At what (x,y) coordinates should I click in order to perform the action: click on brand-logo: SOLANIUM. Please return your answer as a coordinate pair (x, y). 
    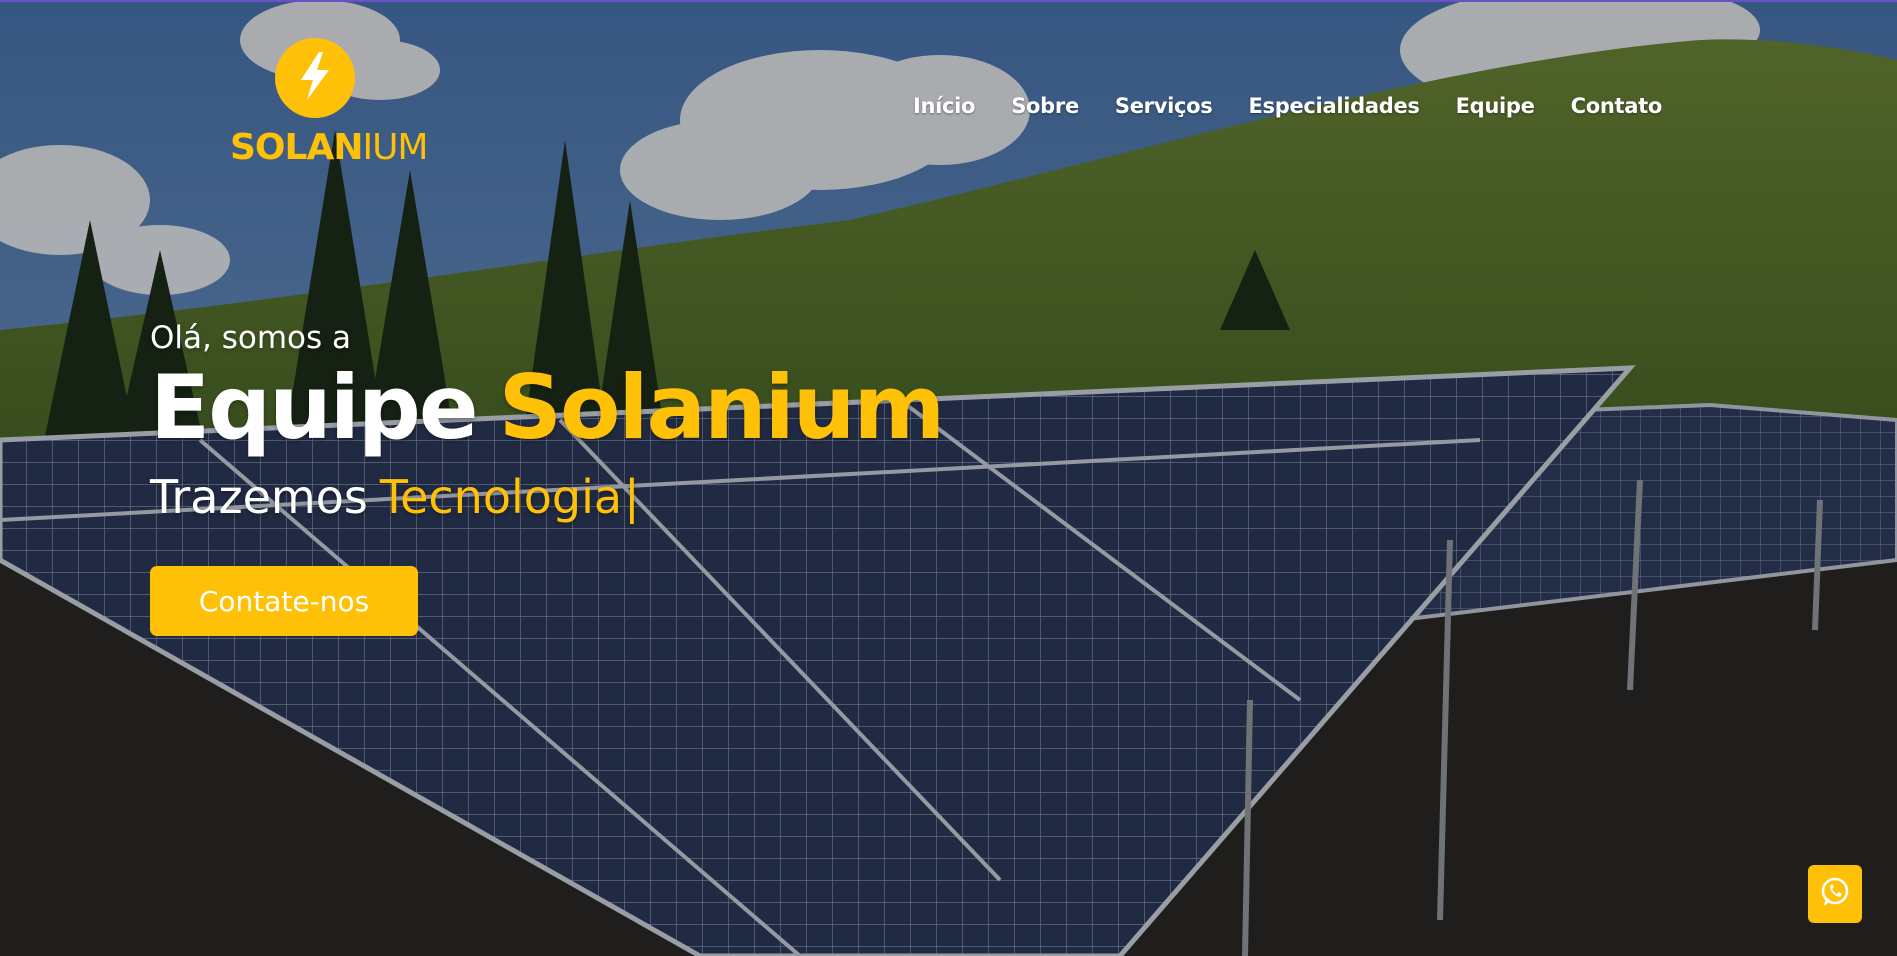
    Looking at the image, I should click on (329, 103).